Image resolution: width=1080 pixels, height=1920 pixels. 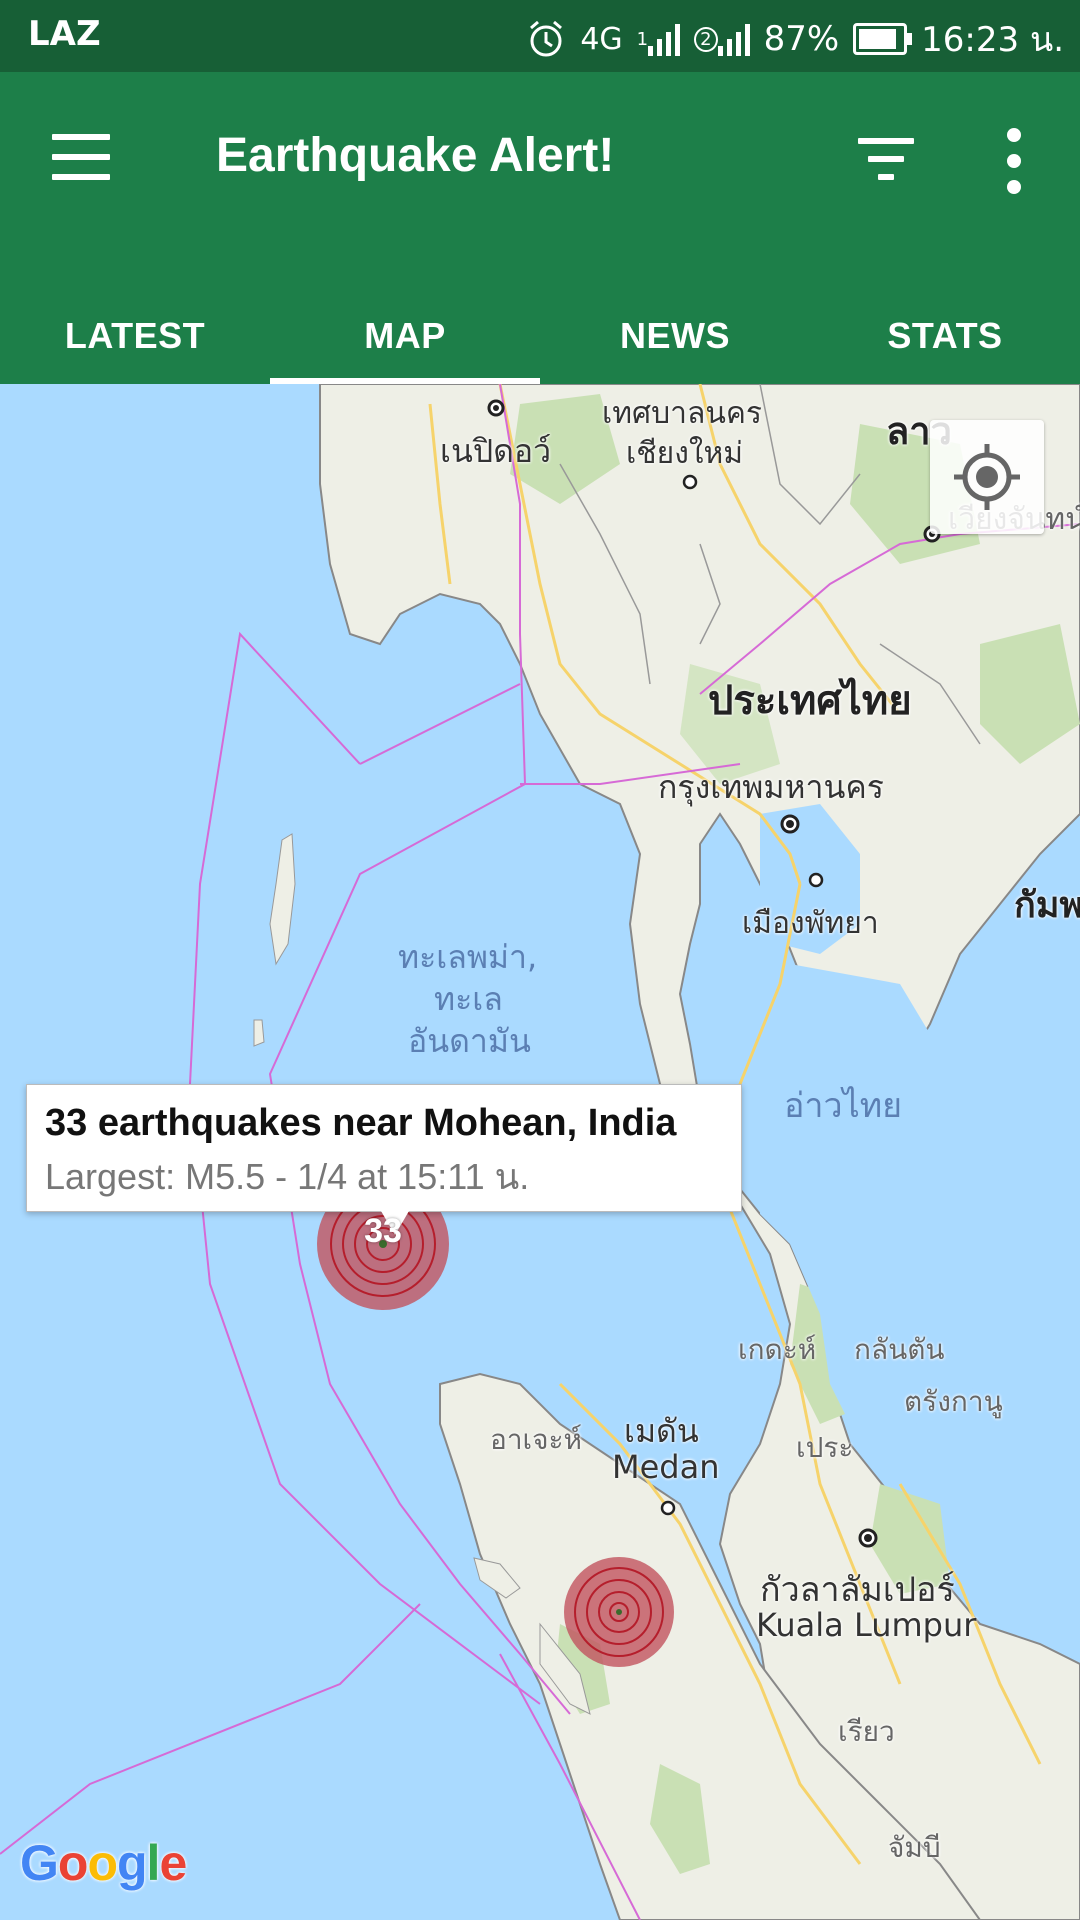 What do you see at coordinates (843, 1106) in the screenshot?
I see `map-label-gulf-thailand: อ่าวไทย` at bounding box center [843, 1106].